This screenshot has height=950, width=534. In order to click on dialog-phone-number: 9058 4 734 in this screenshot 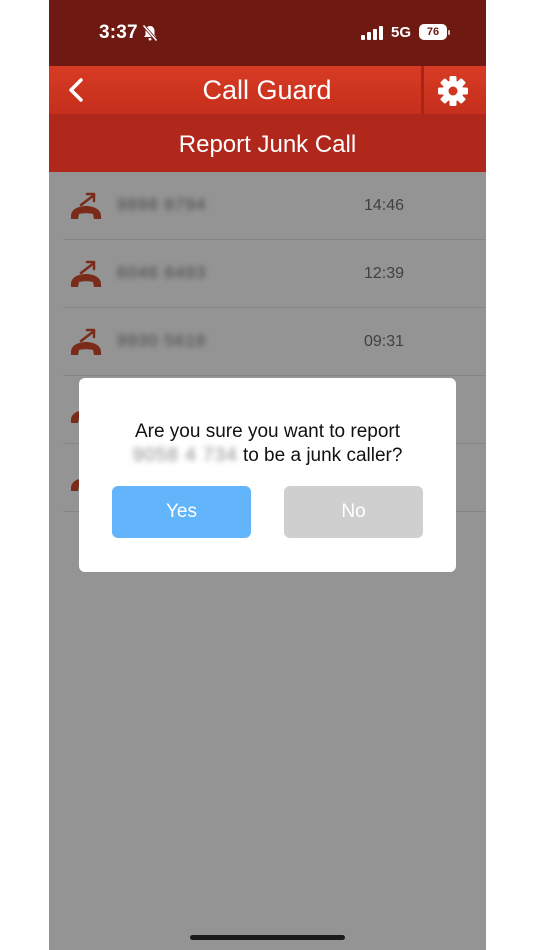, I will do `click(185, 455)`.